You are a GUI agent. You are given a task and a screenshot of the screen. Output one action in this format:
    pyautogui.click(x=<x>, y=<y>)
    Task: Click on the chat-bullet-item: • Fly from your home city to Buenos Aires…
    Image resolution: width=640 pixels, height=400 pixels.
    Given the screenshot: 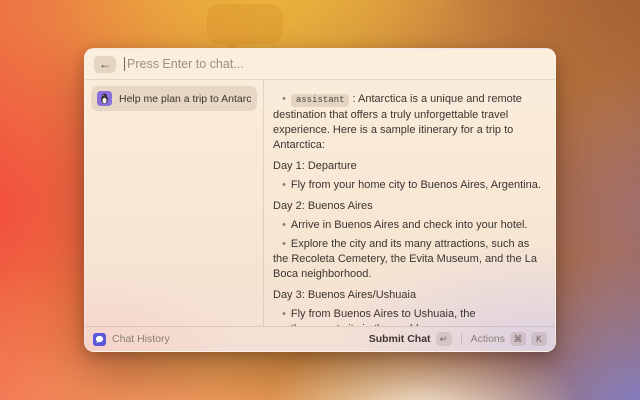 What is the action you would take?
    pyautogui.click(x=408, y=185)
    